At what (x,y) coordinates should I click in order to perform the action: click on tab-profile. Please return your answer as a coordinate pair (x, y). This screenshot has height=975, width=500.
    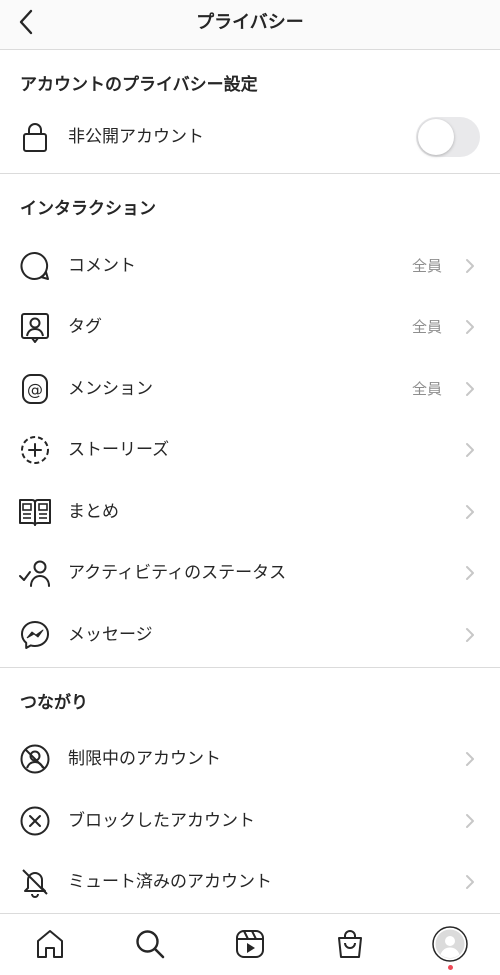
    Looking at the image, I should click on (450, 944).